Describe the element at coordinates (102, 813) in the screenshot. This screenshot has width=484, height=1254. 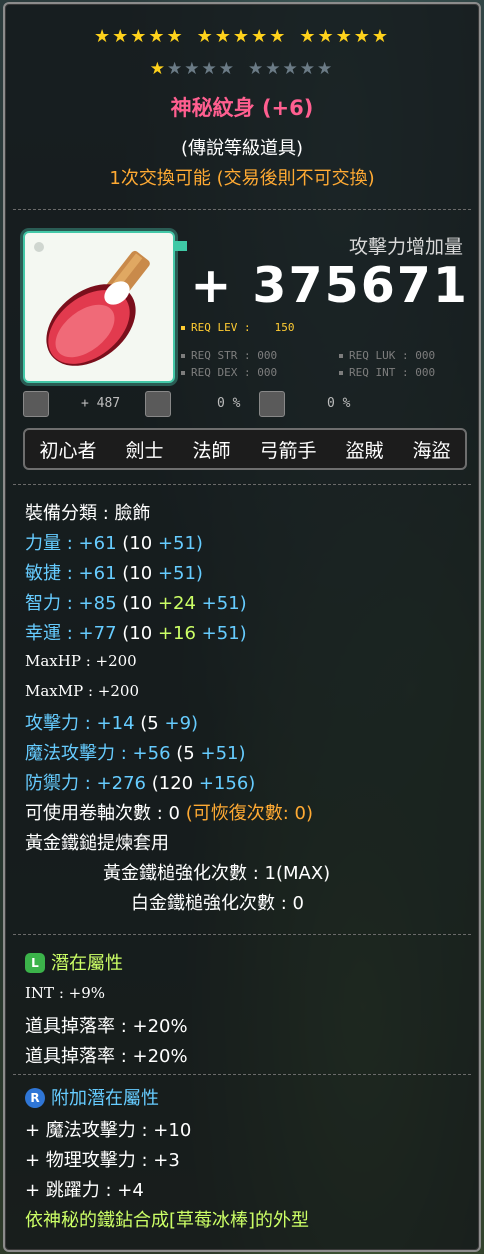
I see `scroll-count: 可使用卷軸次數 : 0` at that location.